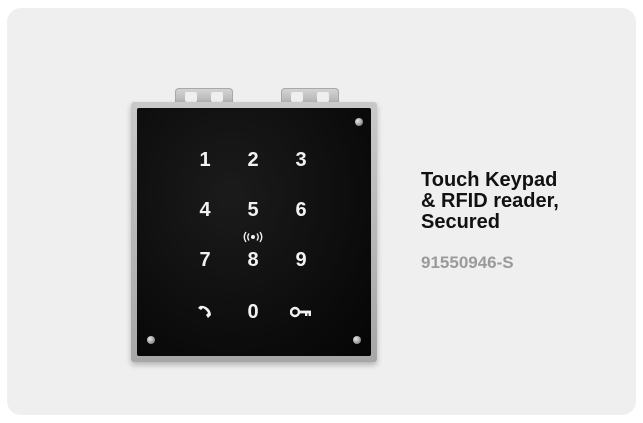  I want to click on key-1: 1, so click(205, 159).